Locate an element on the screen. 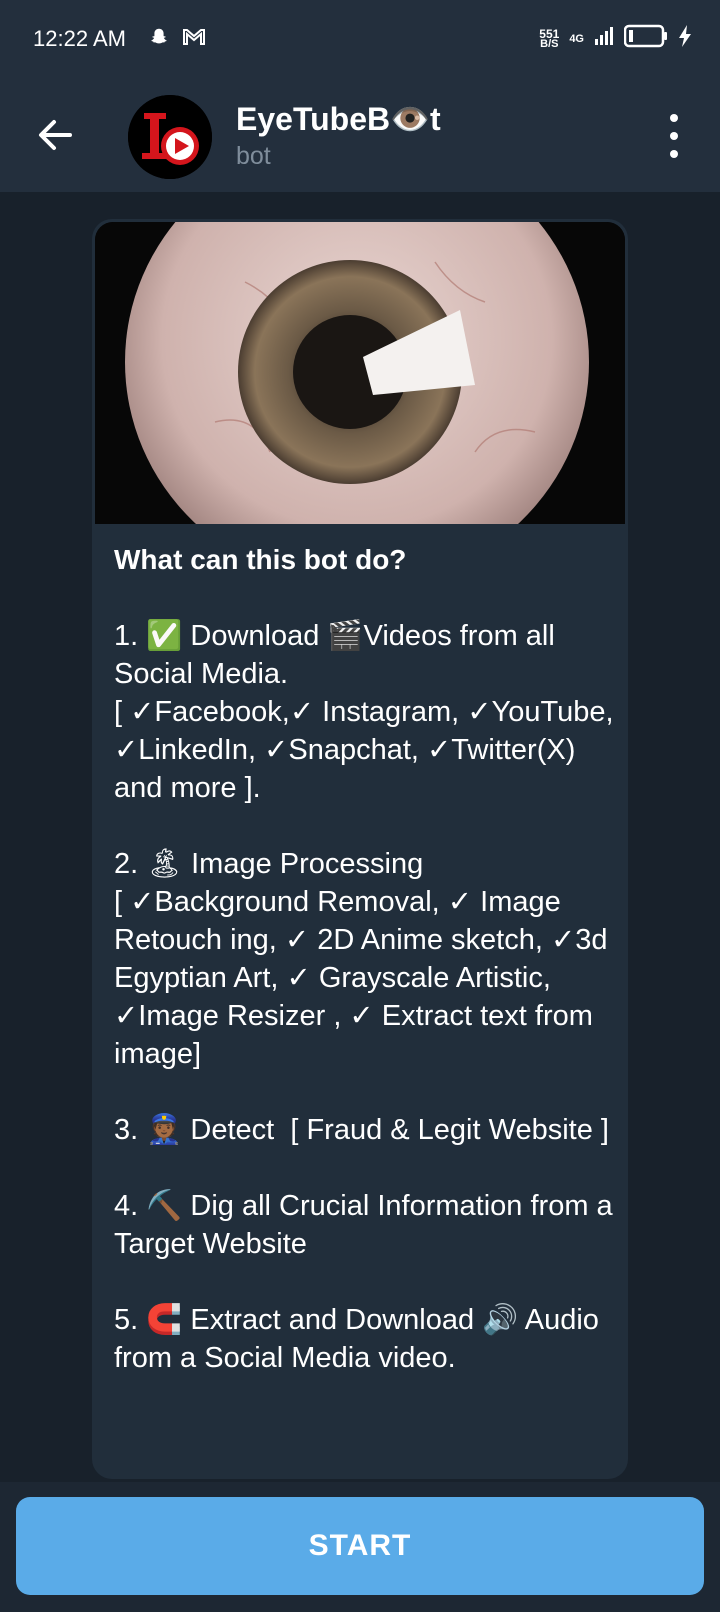 Image resolution: width=720 pixels, height=1612 pixels. snapchat-icon is located at coordinates (159, 39).